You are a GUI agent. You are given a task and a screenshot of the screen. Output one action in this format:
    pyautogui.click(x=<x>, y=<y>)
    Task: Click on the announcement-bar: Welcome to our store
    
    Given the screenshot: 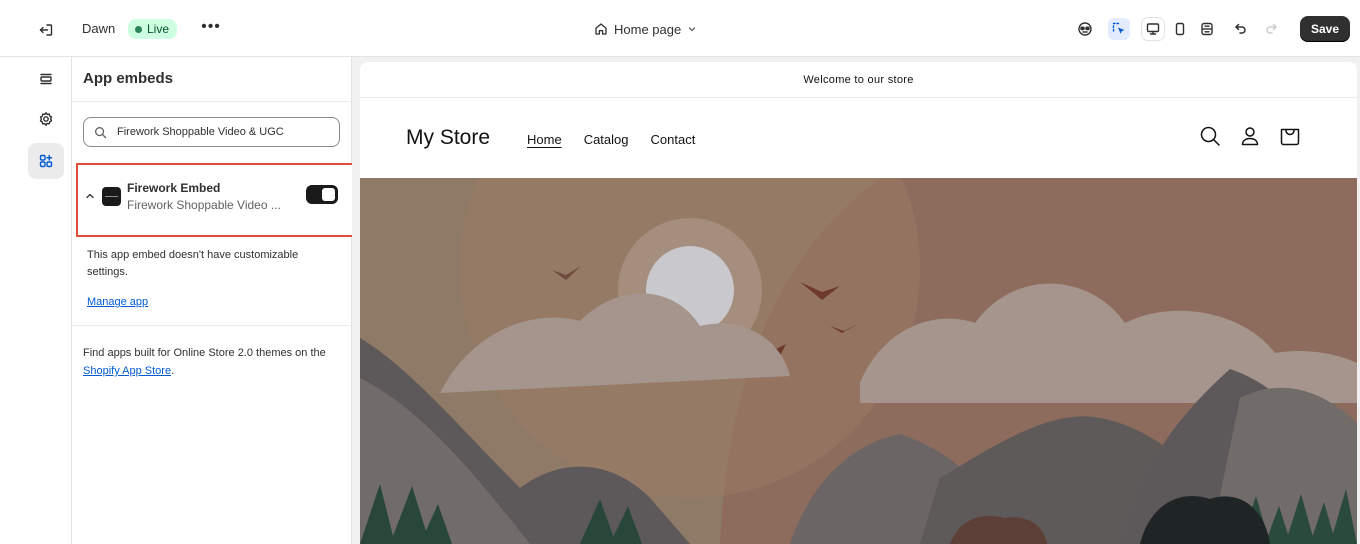 What is the action you would take?
    pyautogui.click(x=858, y=80)
    